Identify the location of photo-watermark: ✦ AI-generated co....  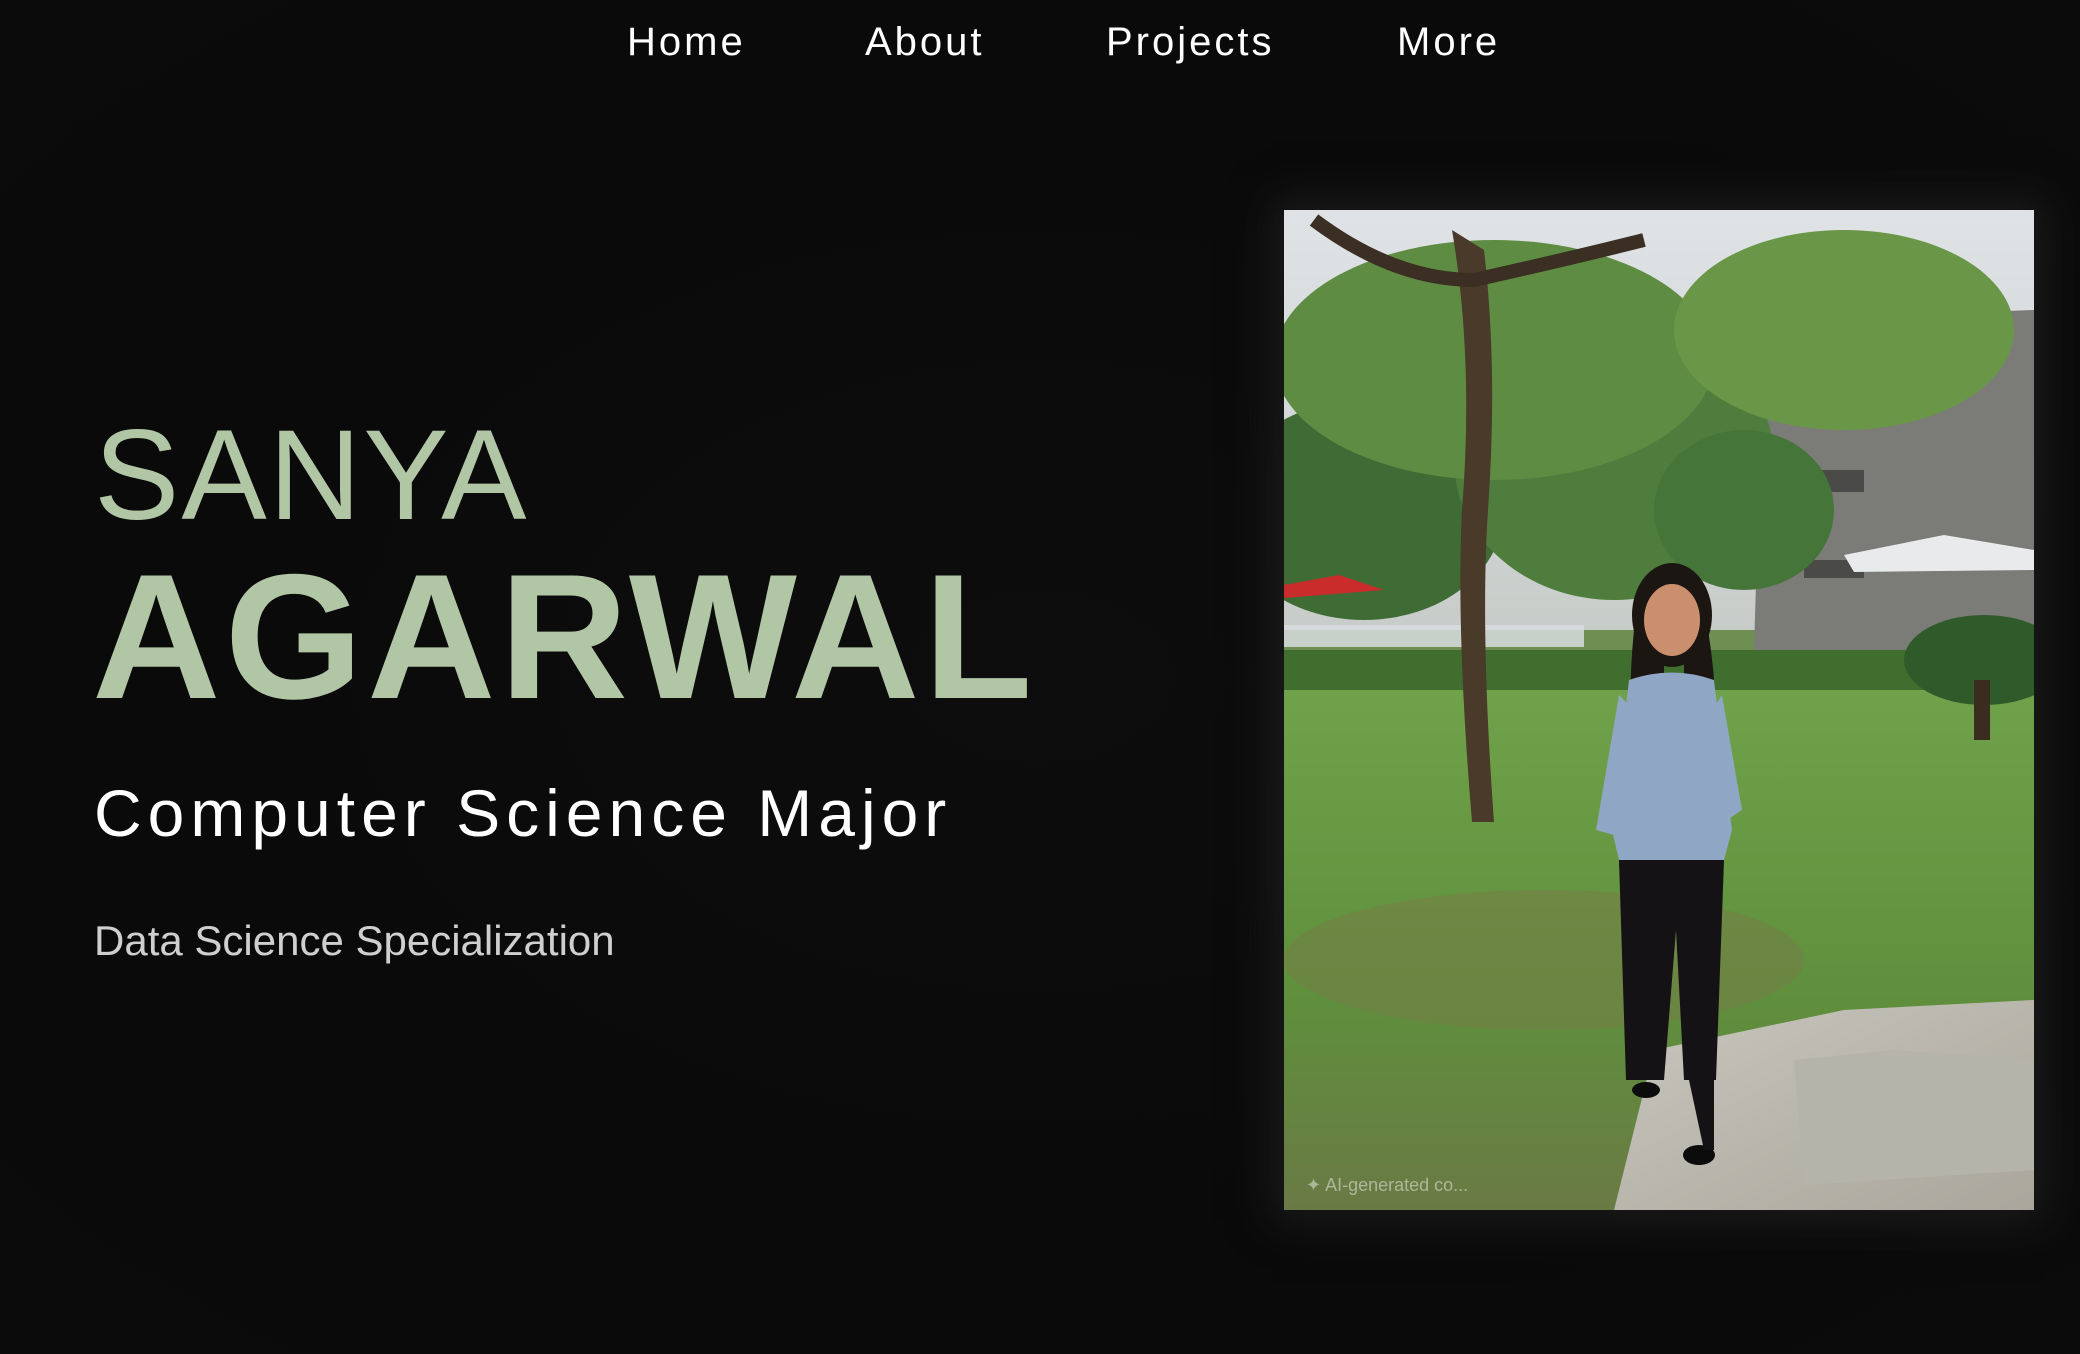
(1387, 1185).